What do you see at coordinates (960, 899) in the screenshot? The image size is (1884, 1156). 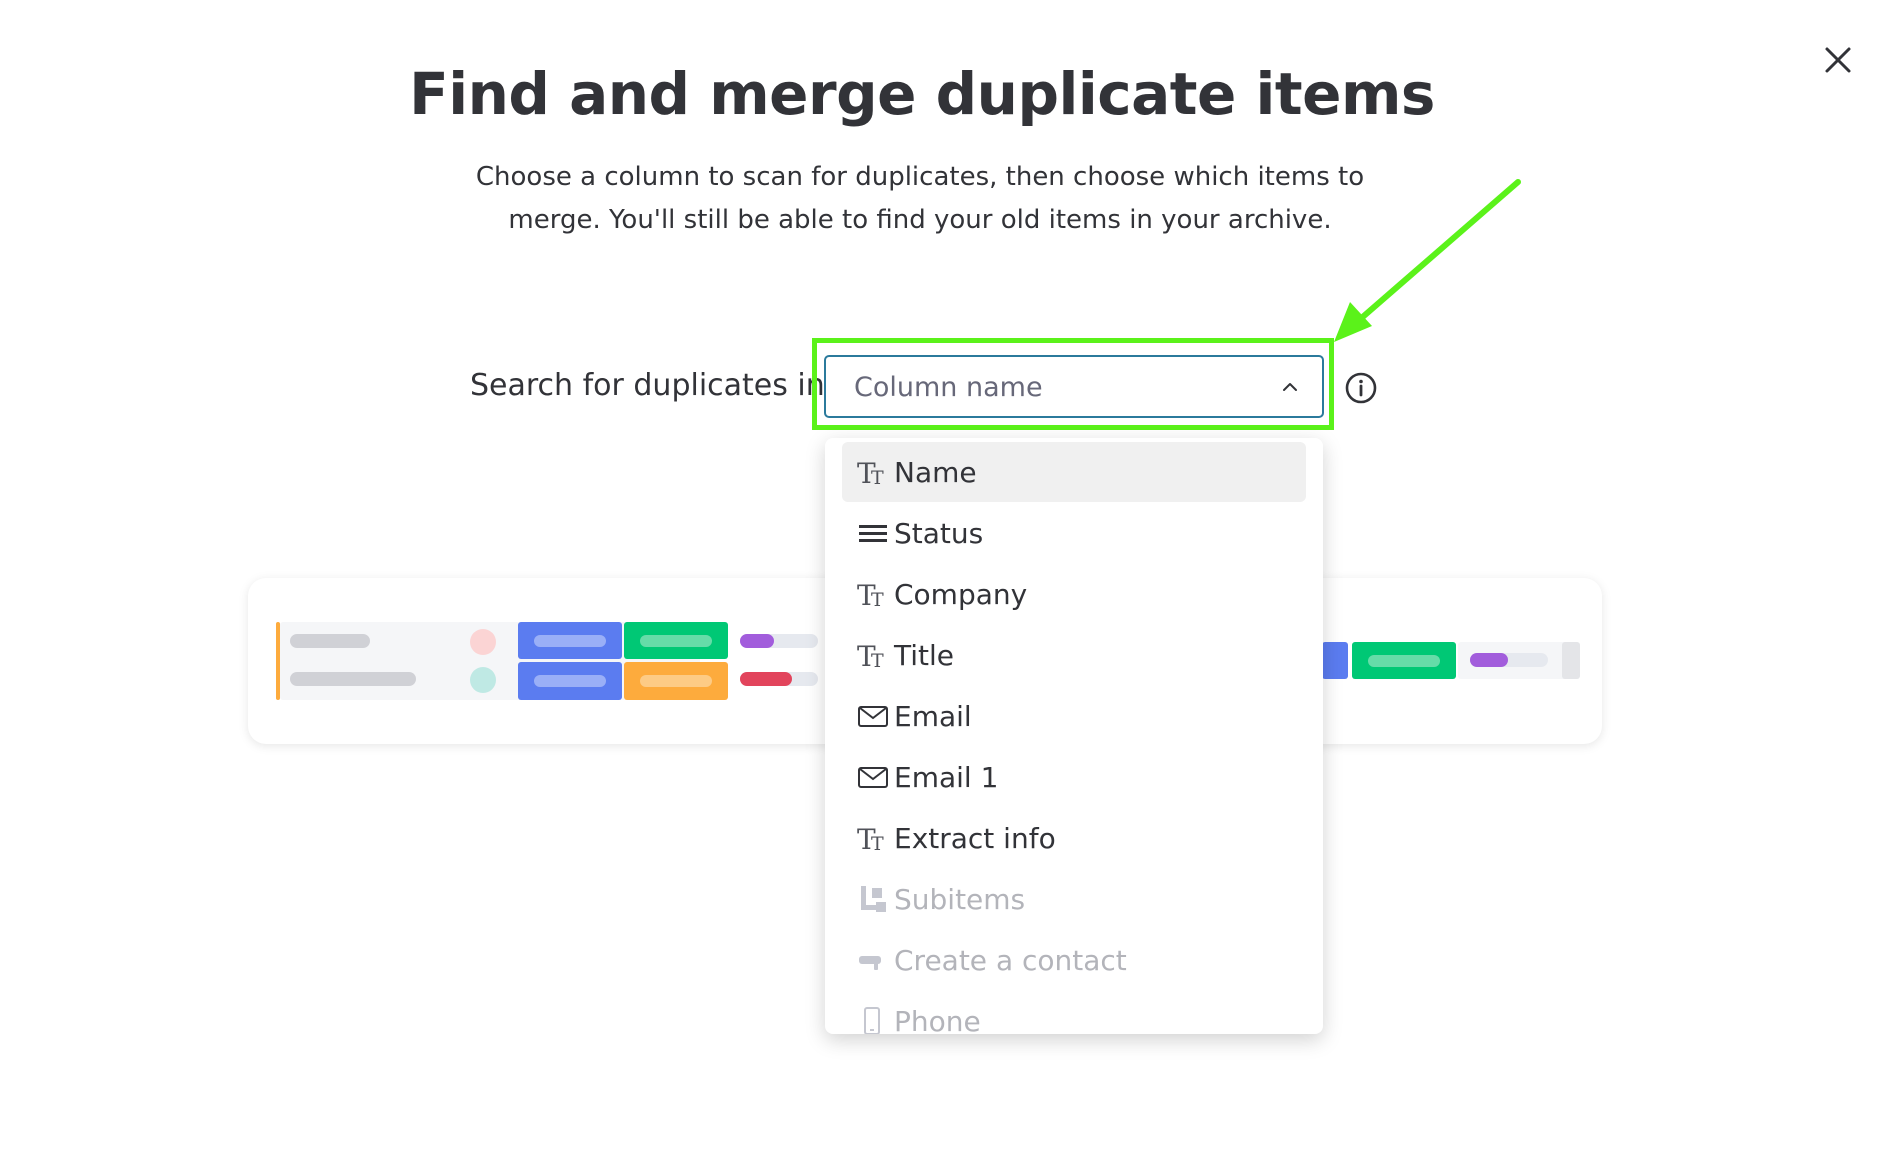 I see `dropdown-option-label: Subitems` at bounding box center [960, 899].